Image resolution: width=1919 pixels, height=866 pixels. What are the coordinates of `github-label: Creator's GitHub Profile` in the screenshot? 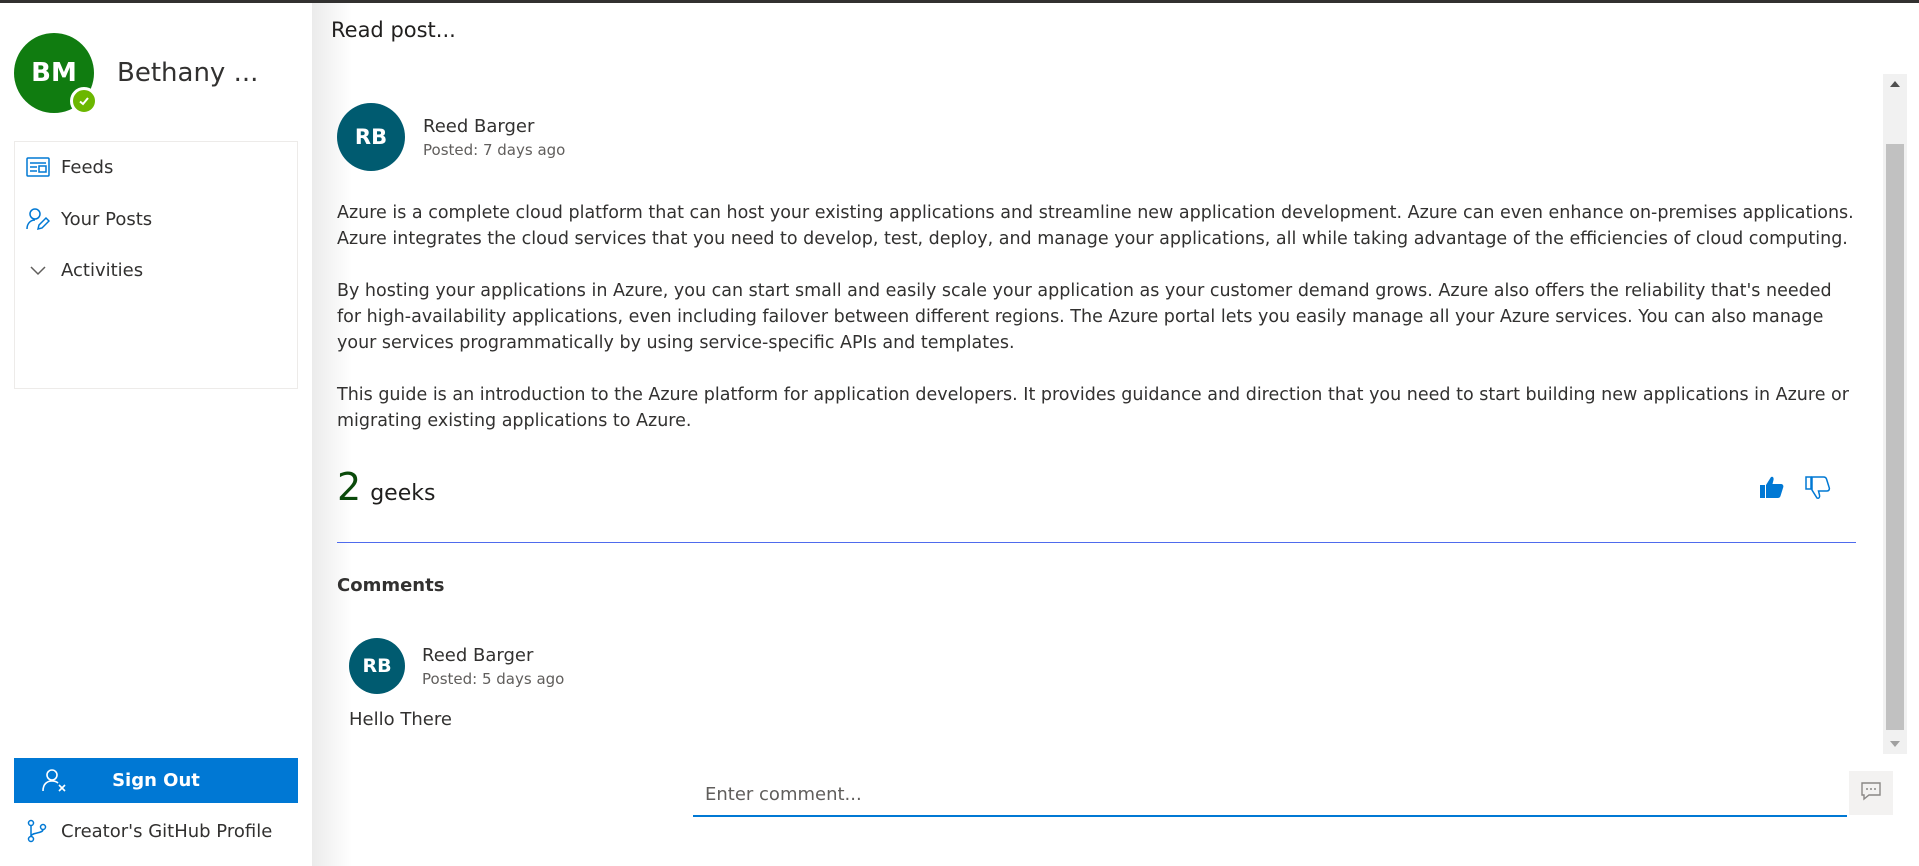 It's located at (167, 831).